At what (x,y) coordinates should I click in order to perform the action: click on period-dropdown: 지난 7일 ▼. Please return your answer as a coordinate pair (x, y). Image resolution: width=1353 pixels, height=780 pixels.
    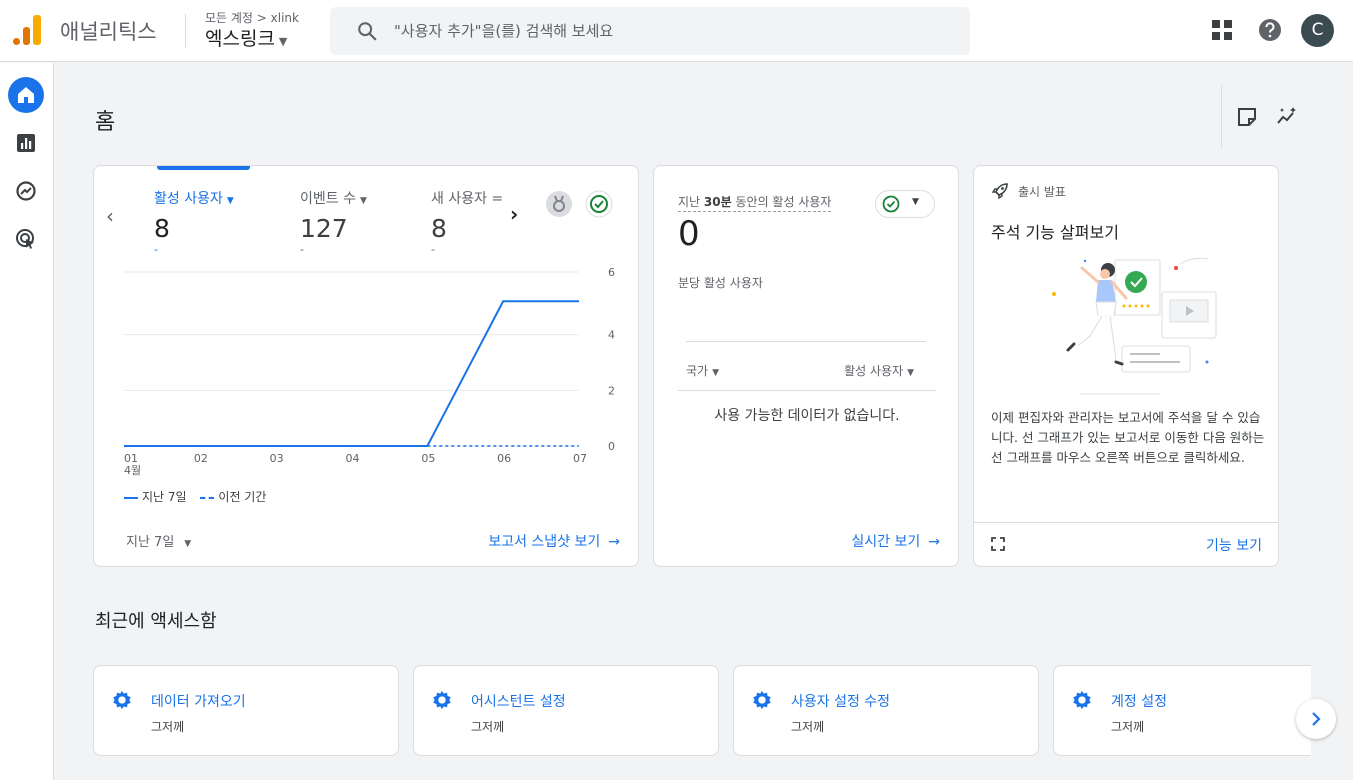
    Looking at the image, I should click on (158, 540).